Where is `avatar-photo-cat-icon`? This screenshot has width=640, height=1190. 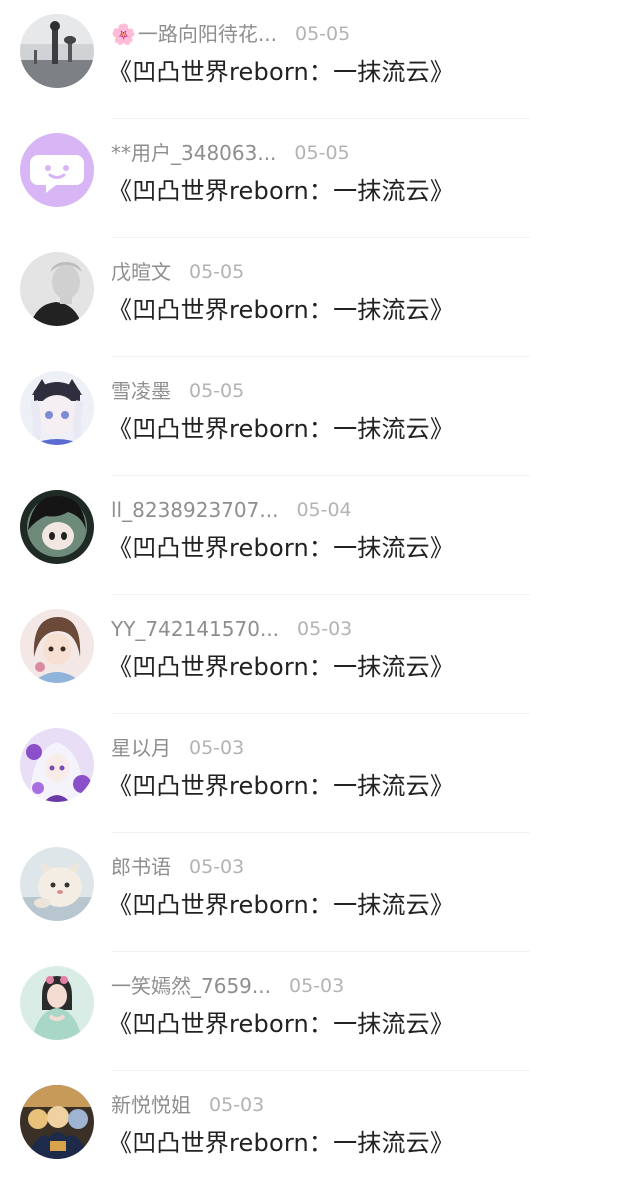 avatar-photo-cat-icon is located at coordinates (57, 884).